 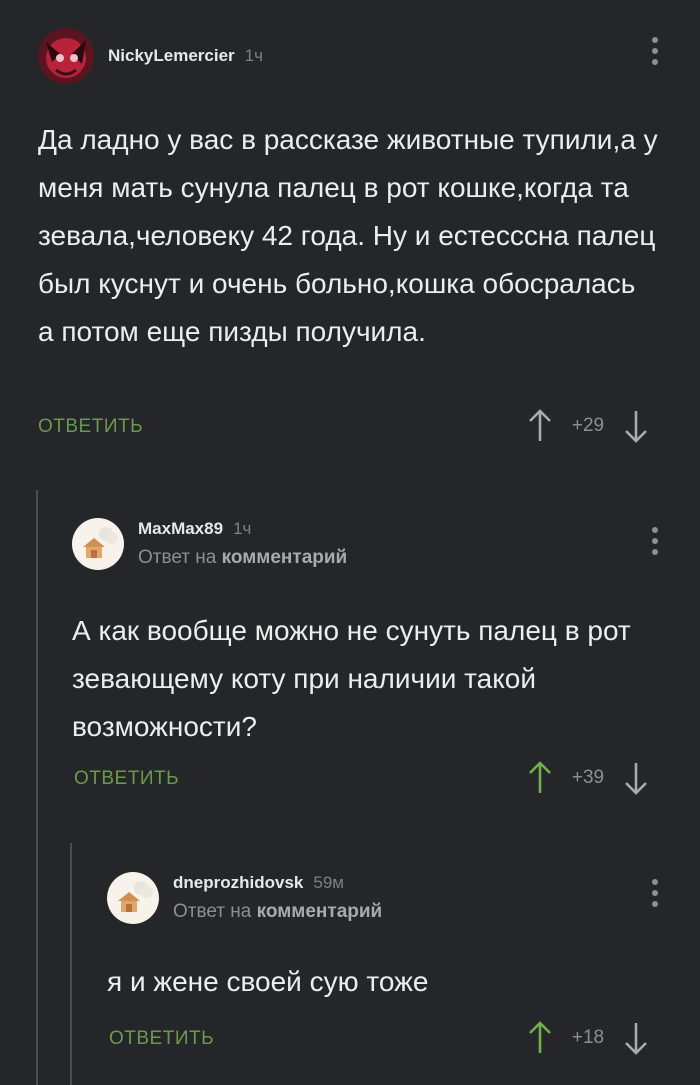 I want to click on author-name: dneprozhidovsk, so click(x=238, y=883).